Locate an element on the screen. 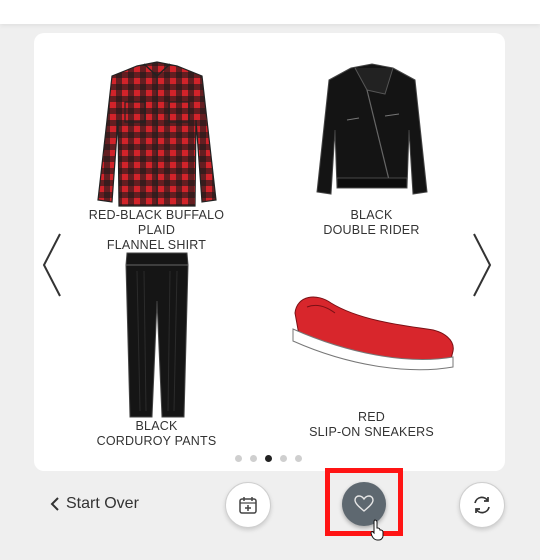 This screenshot has height=560, width=540. next-arrow-icon is located at coordinates (481, 265).